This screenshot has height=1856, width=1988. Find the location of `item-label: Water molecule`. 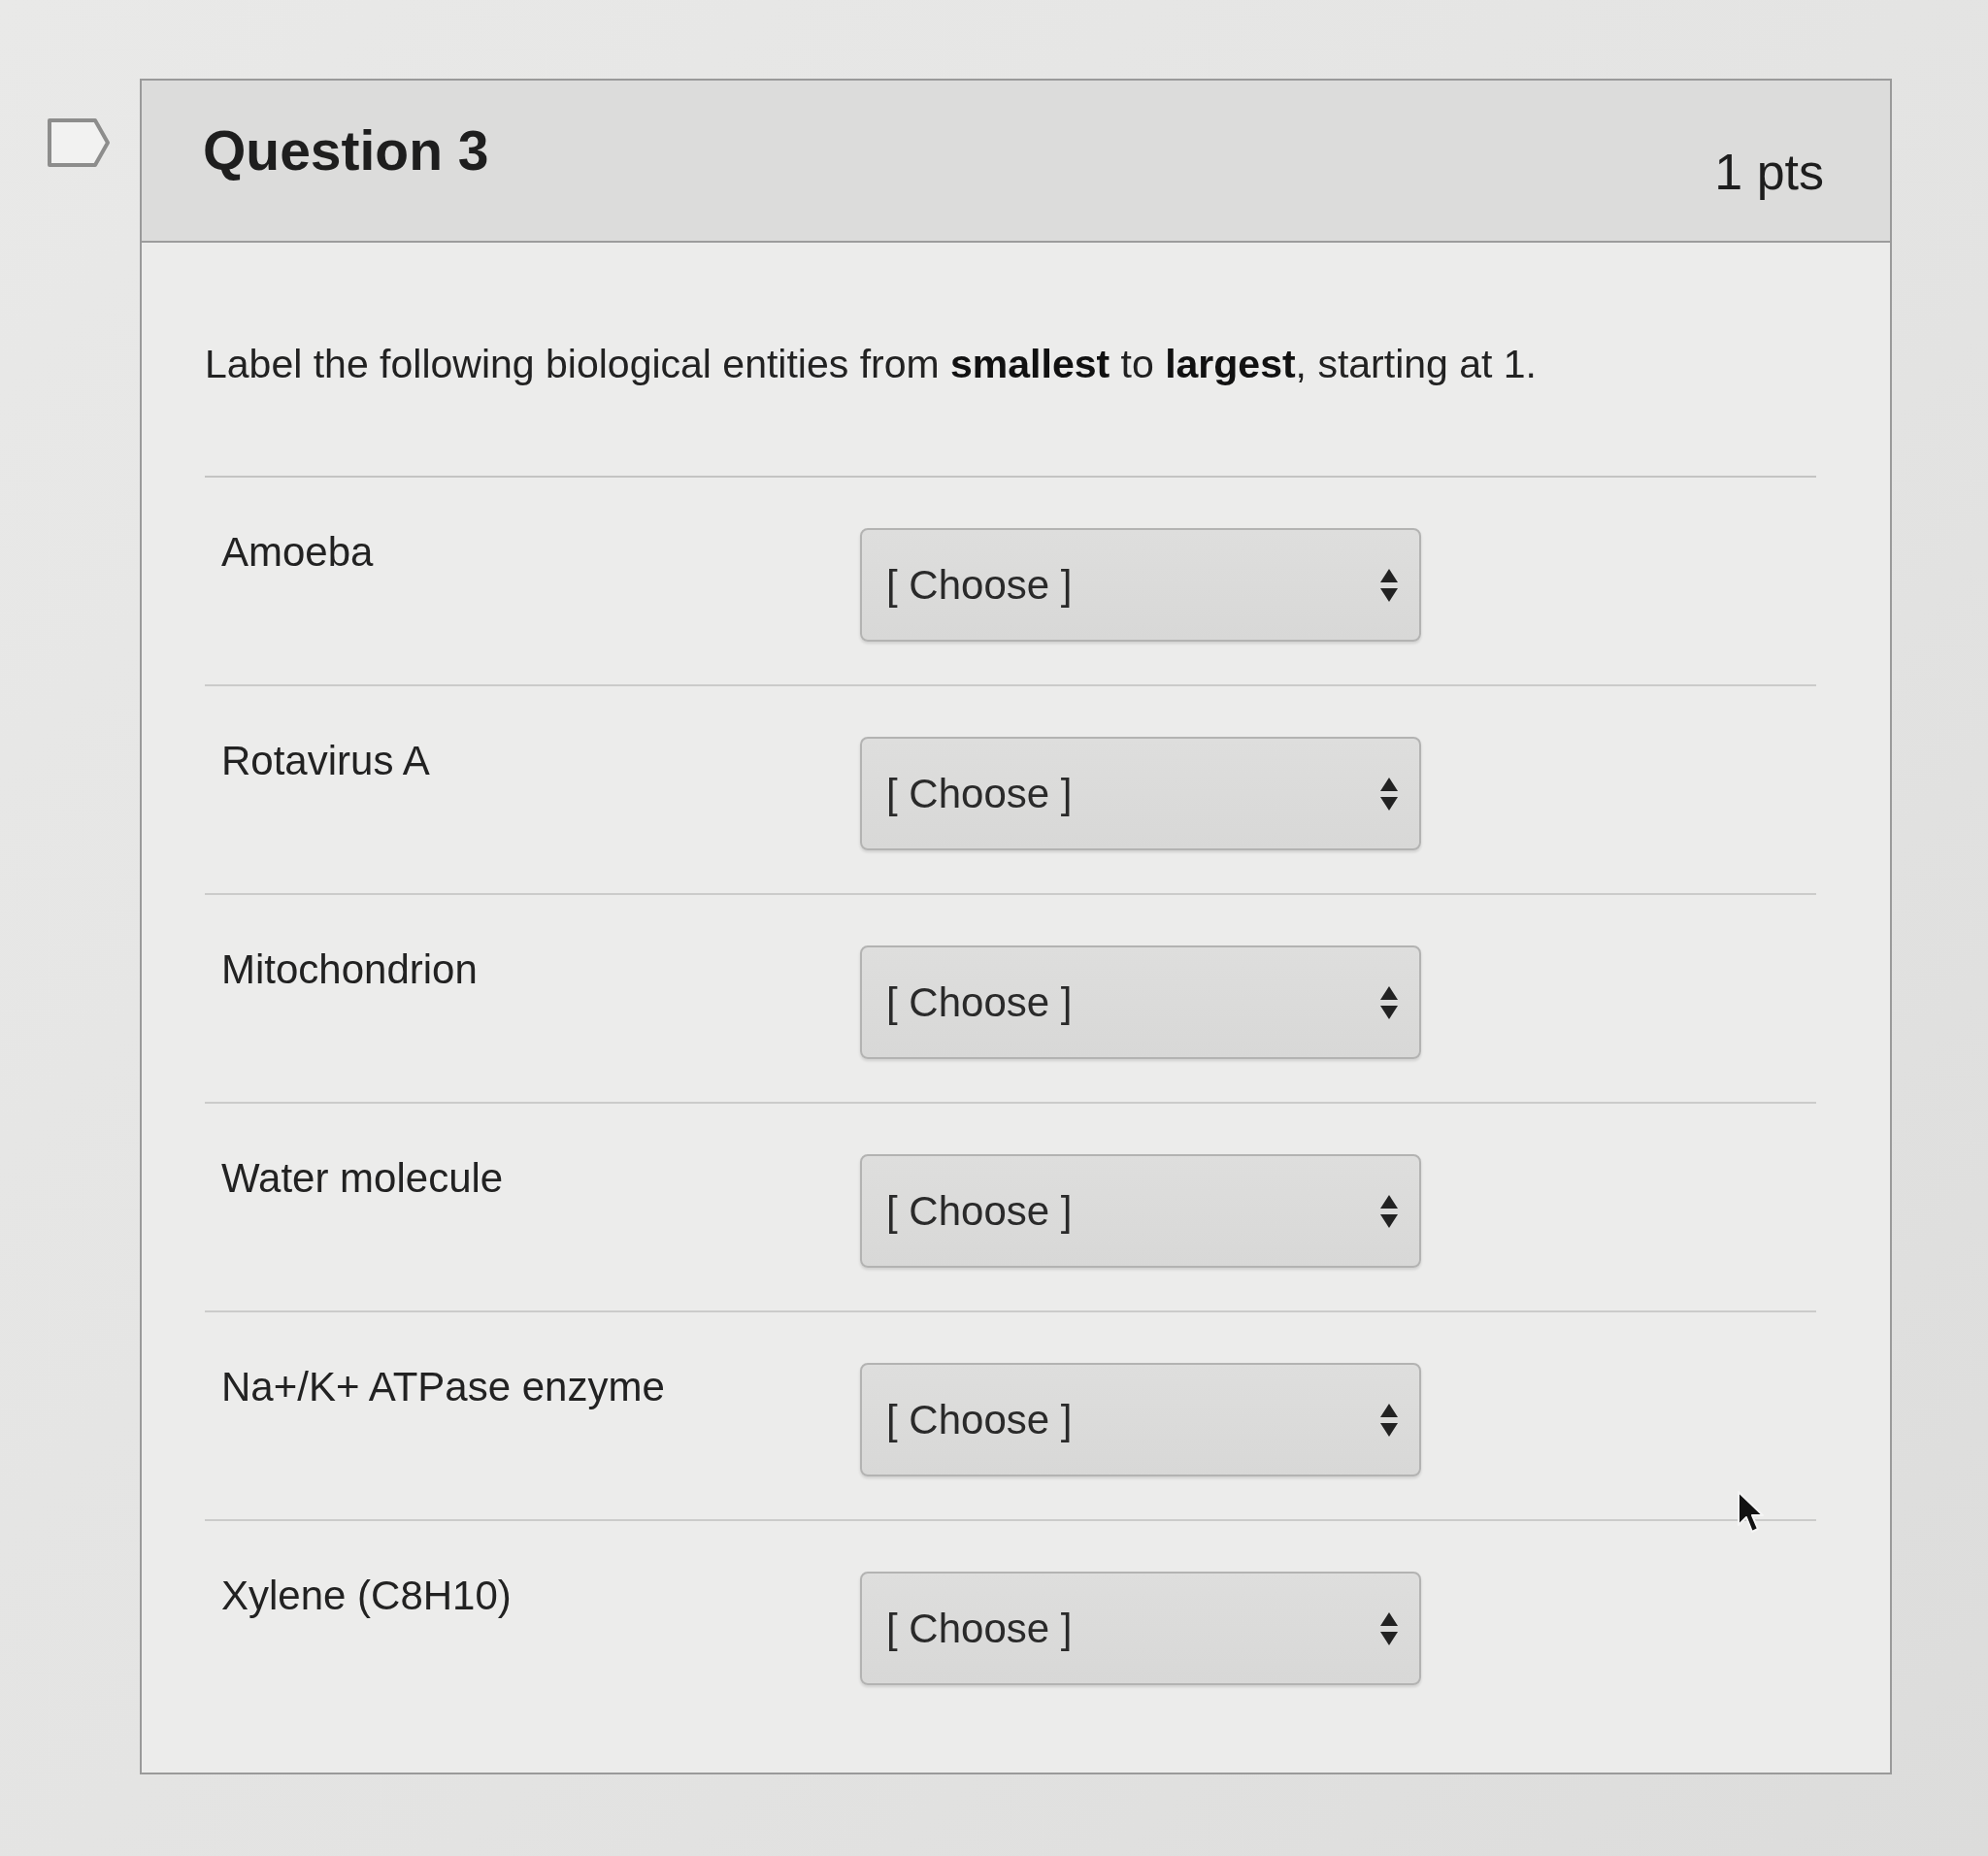

item-label: Water molecule is located at coordinates (363, 1178).